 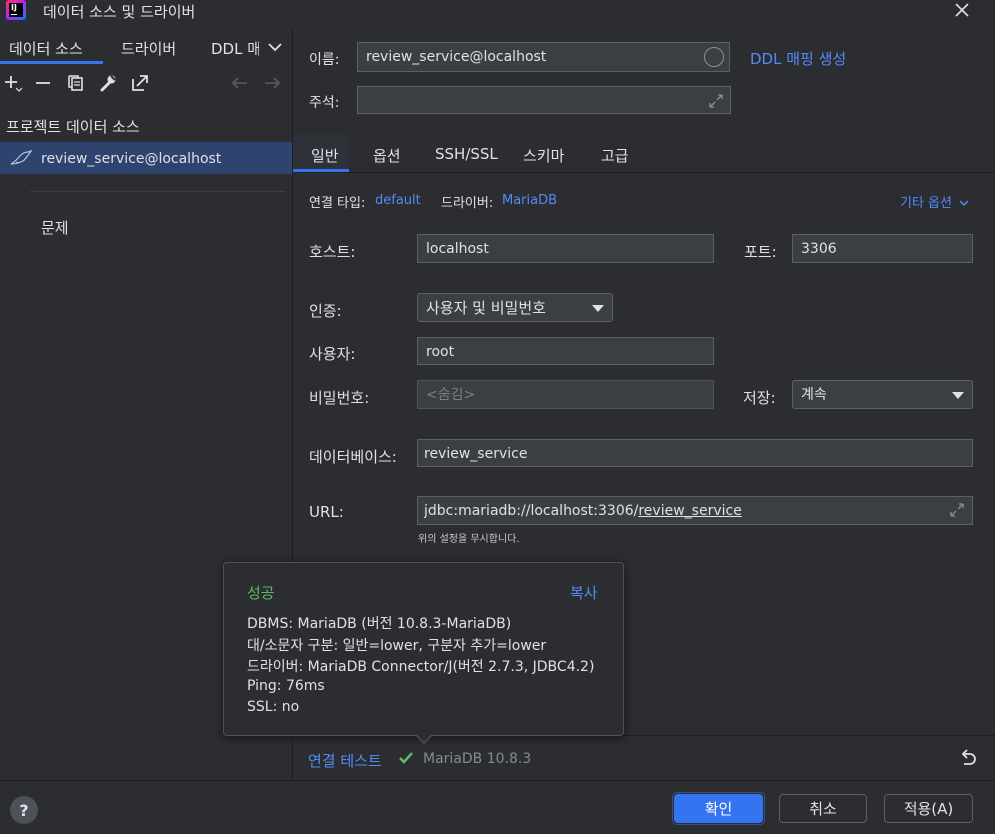 I want to click on name-field: review_service@localhost, so click(x=543, y=57).